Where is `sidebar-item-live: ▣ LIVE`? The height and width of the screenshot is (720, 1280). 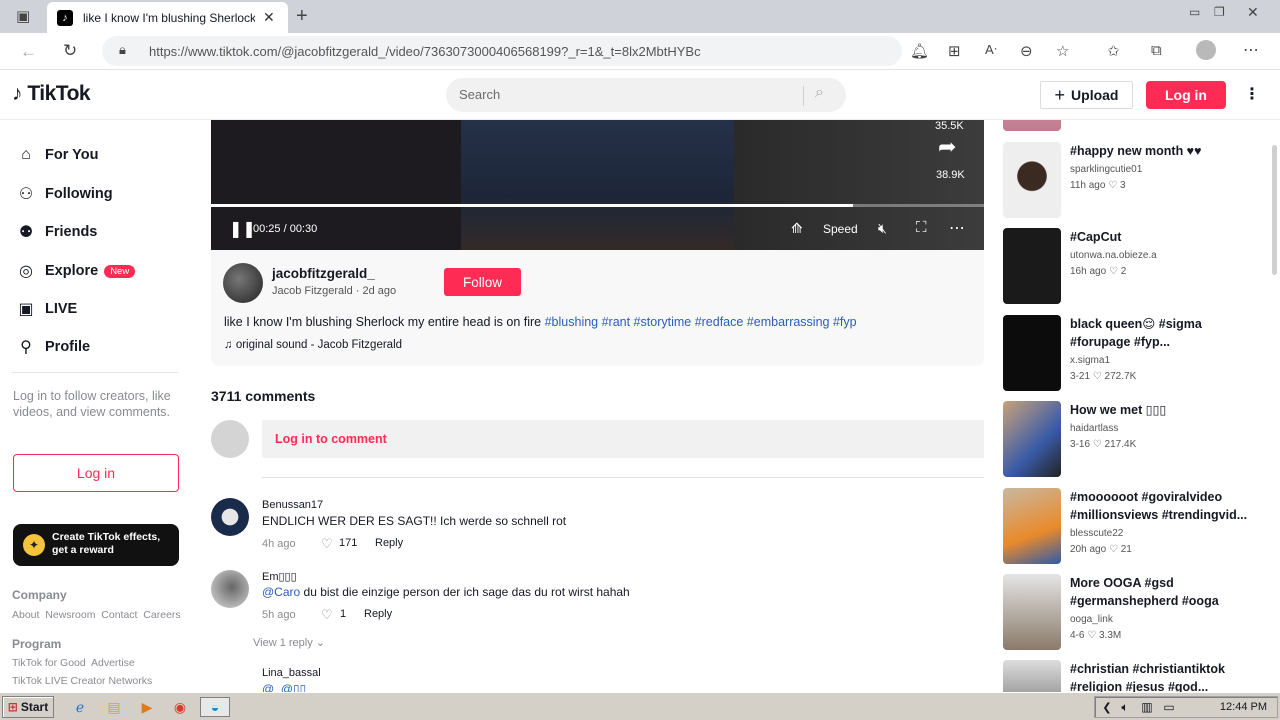 sidebar-item-live: ▣ LIVE is located at coordinates (46, 309).